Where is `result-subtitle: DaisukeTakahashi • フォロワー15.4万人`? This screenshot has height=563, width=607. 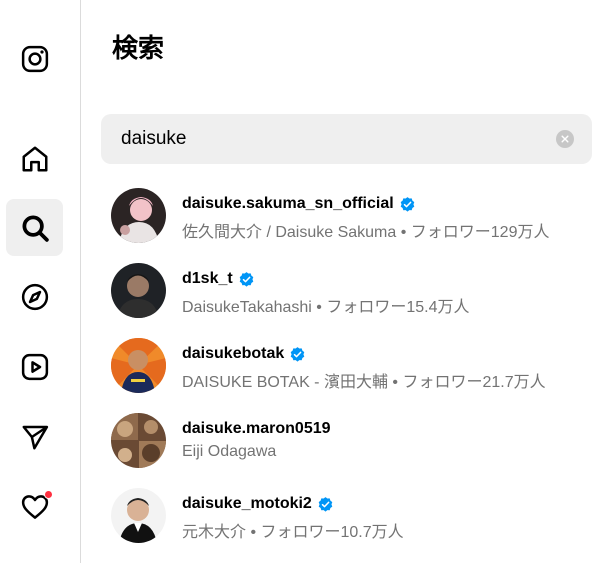 result-subtitle: DaisukeTakahashi • フォロワー15.4万人 is located at coordinates (326, 307).